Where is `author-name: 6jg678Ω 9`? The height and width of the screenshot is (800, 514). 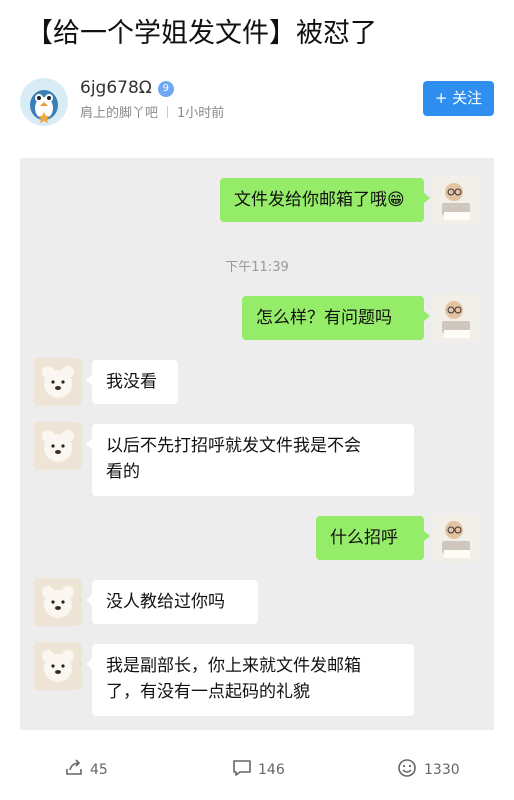 author-name: 6jg678Ω 9 is located at coordinates (127, 88).